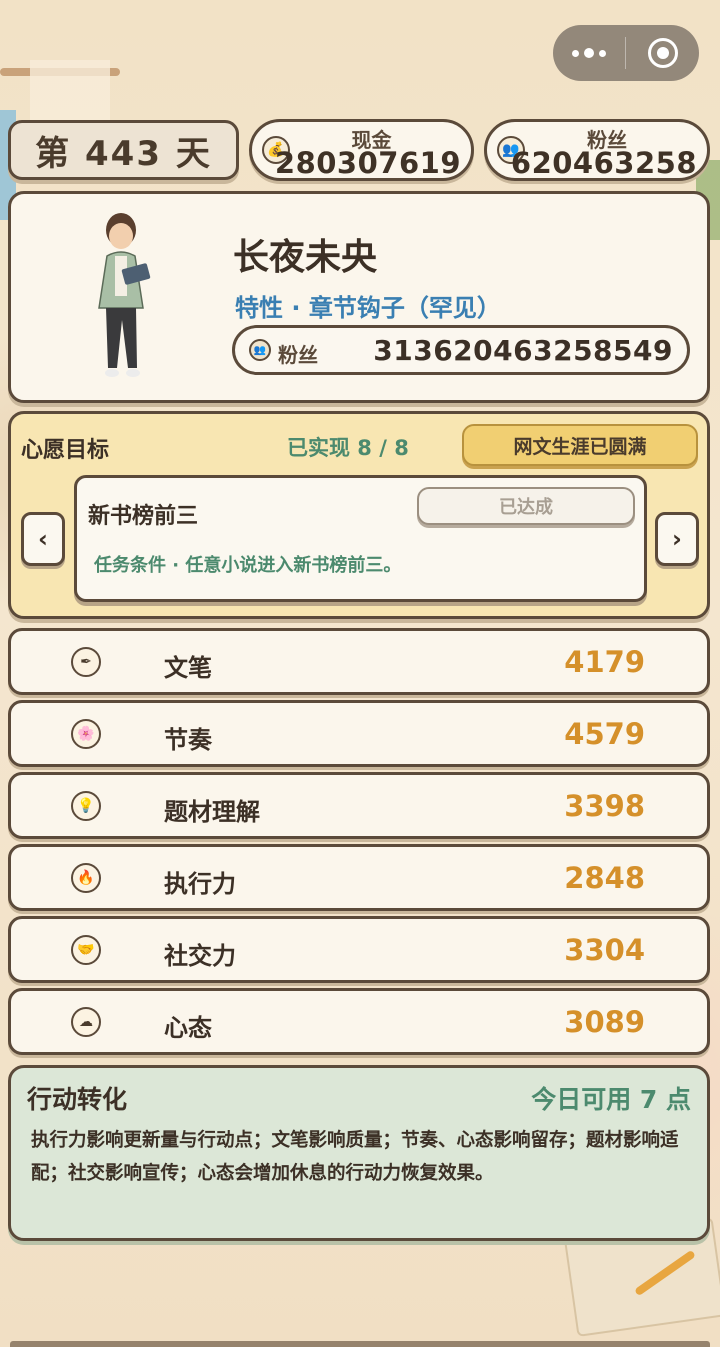 The image size is (720, 1347). What do you see at coordinates (86, 950) in the screenshot?
I see `handshake-icon: 🤝` at bounding box center [86, 950].